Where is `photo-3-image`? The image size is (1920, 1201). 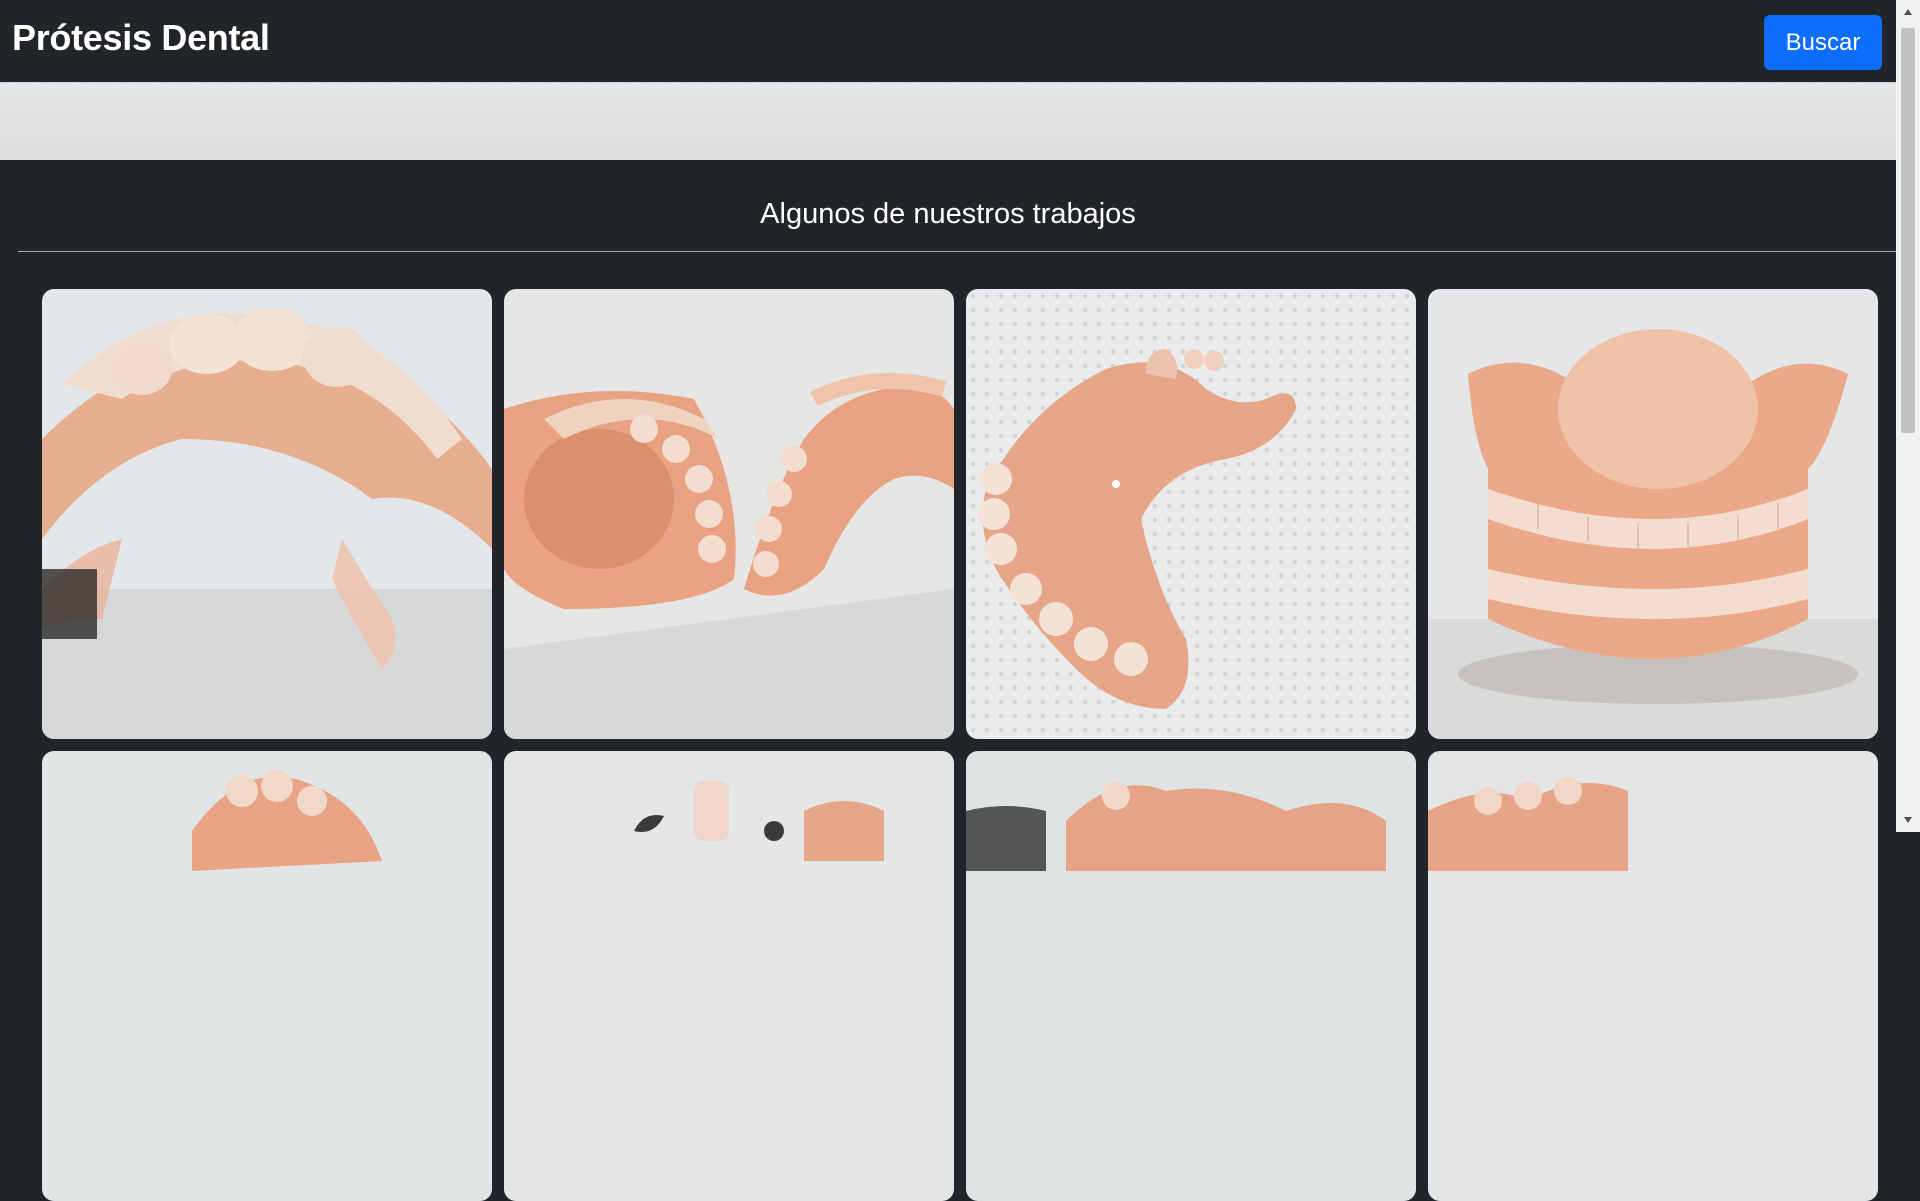
photo-3-image is located at coordinates (1191, 514).